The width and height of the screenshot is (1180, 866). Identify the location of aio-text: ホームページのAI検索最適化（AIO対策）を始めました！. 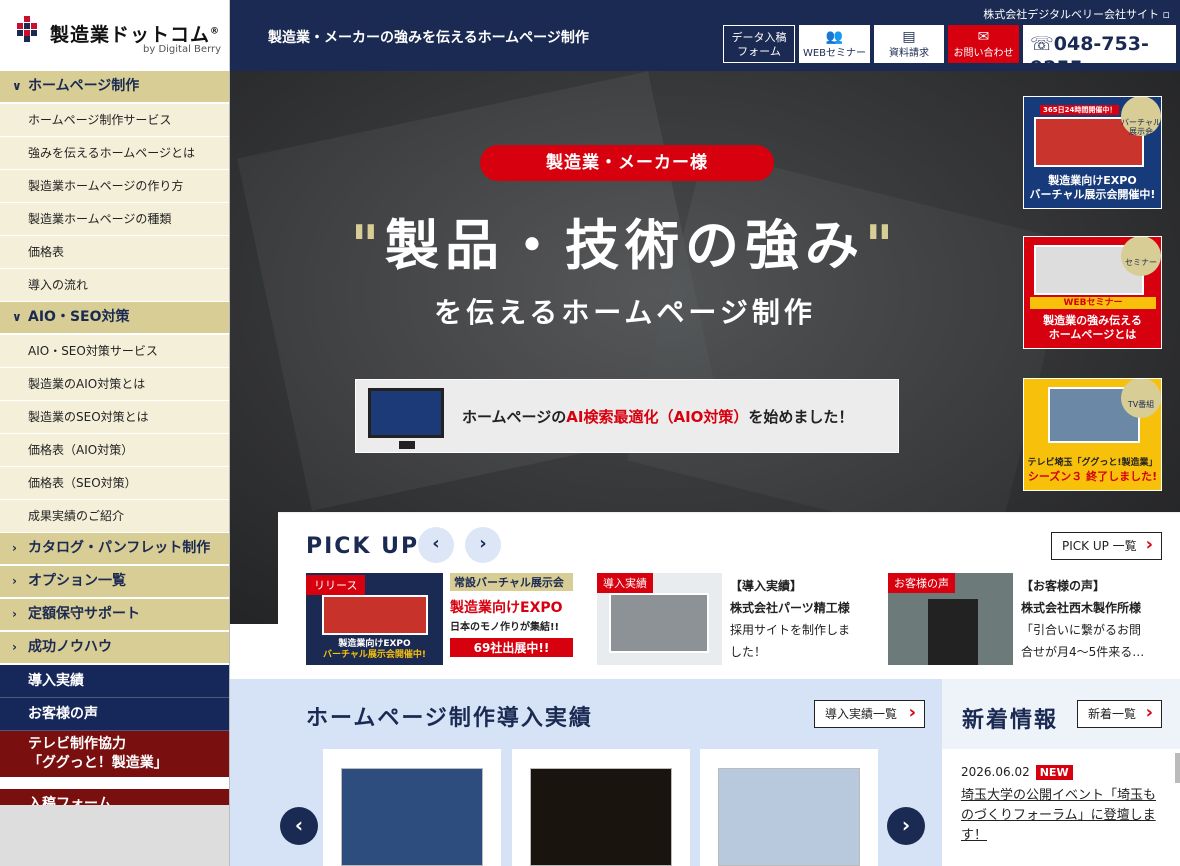
(657, 416).